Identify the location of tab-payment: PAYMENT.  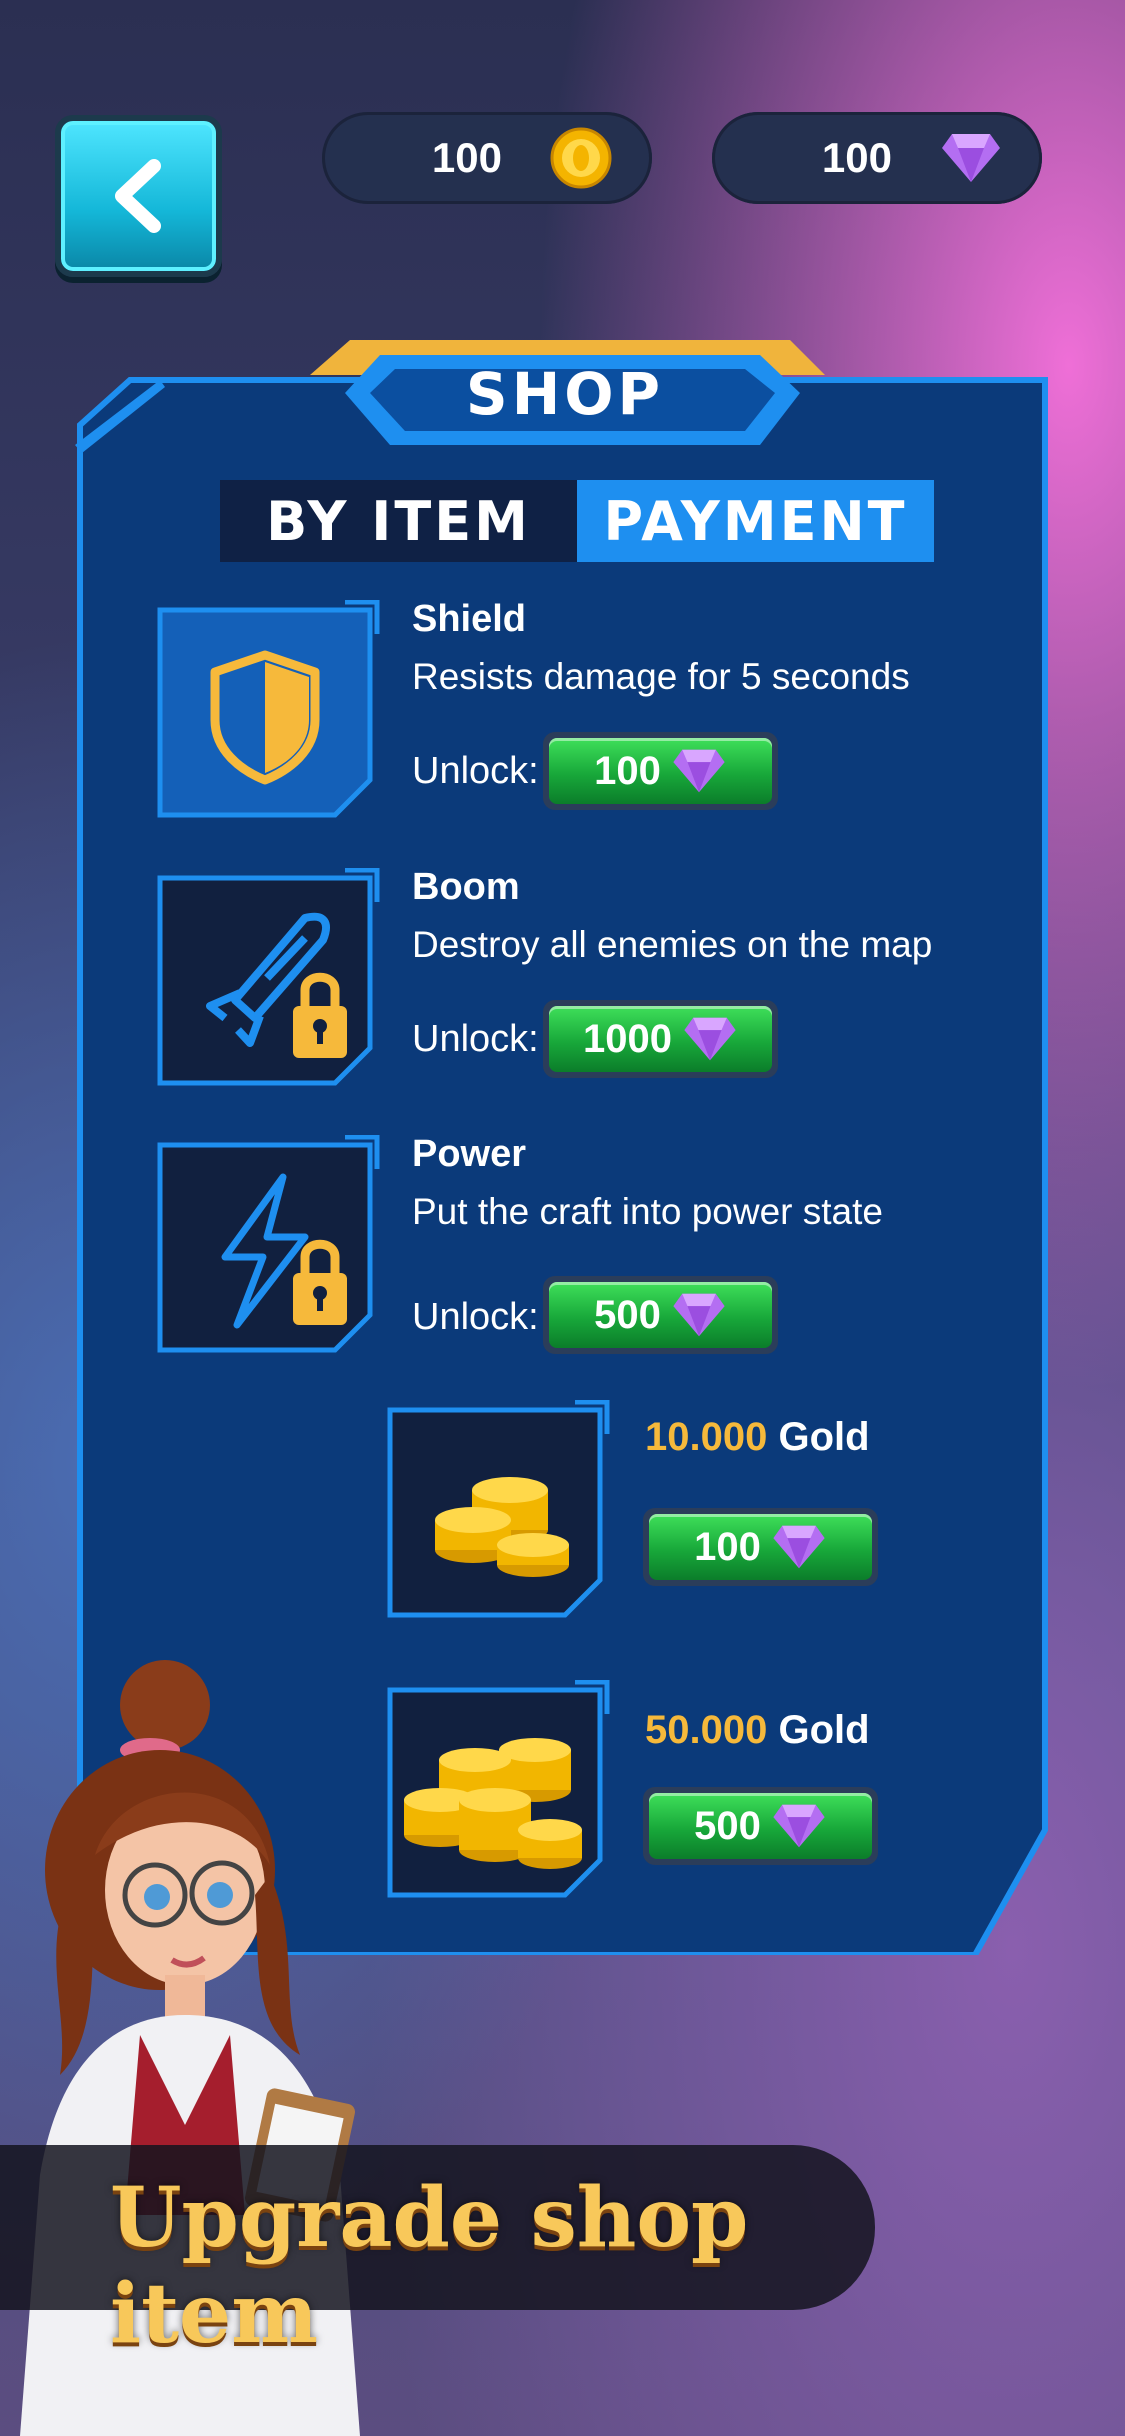
(755, 521).